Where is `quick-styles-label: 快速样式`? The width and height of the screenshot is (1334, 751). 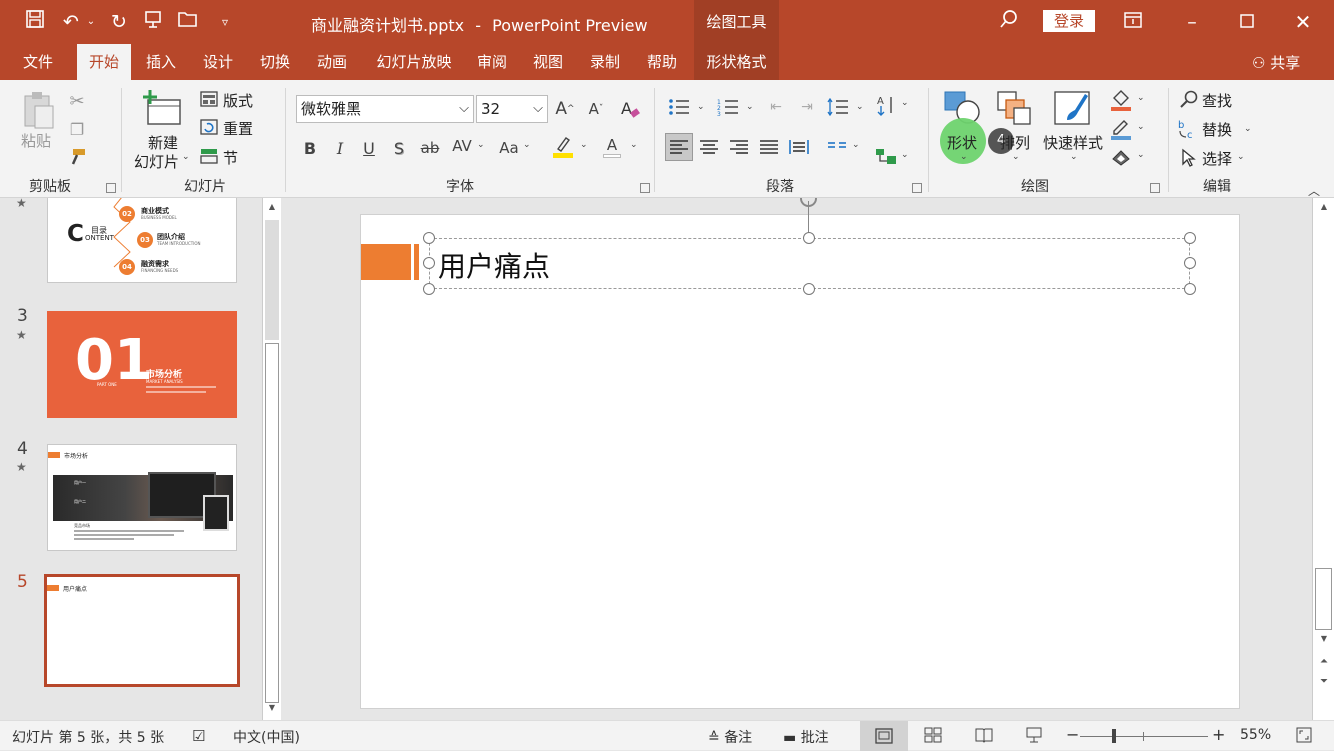
quick-styles-label: 快速样式 is located at coordinates (1073, 142).